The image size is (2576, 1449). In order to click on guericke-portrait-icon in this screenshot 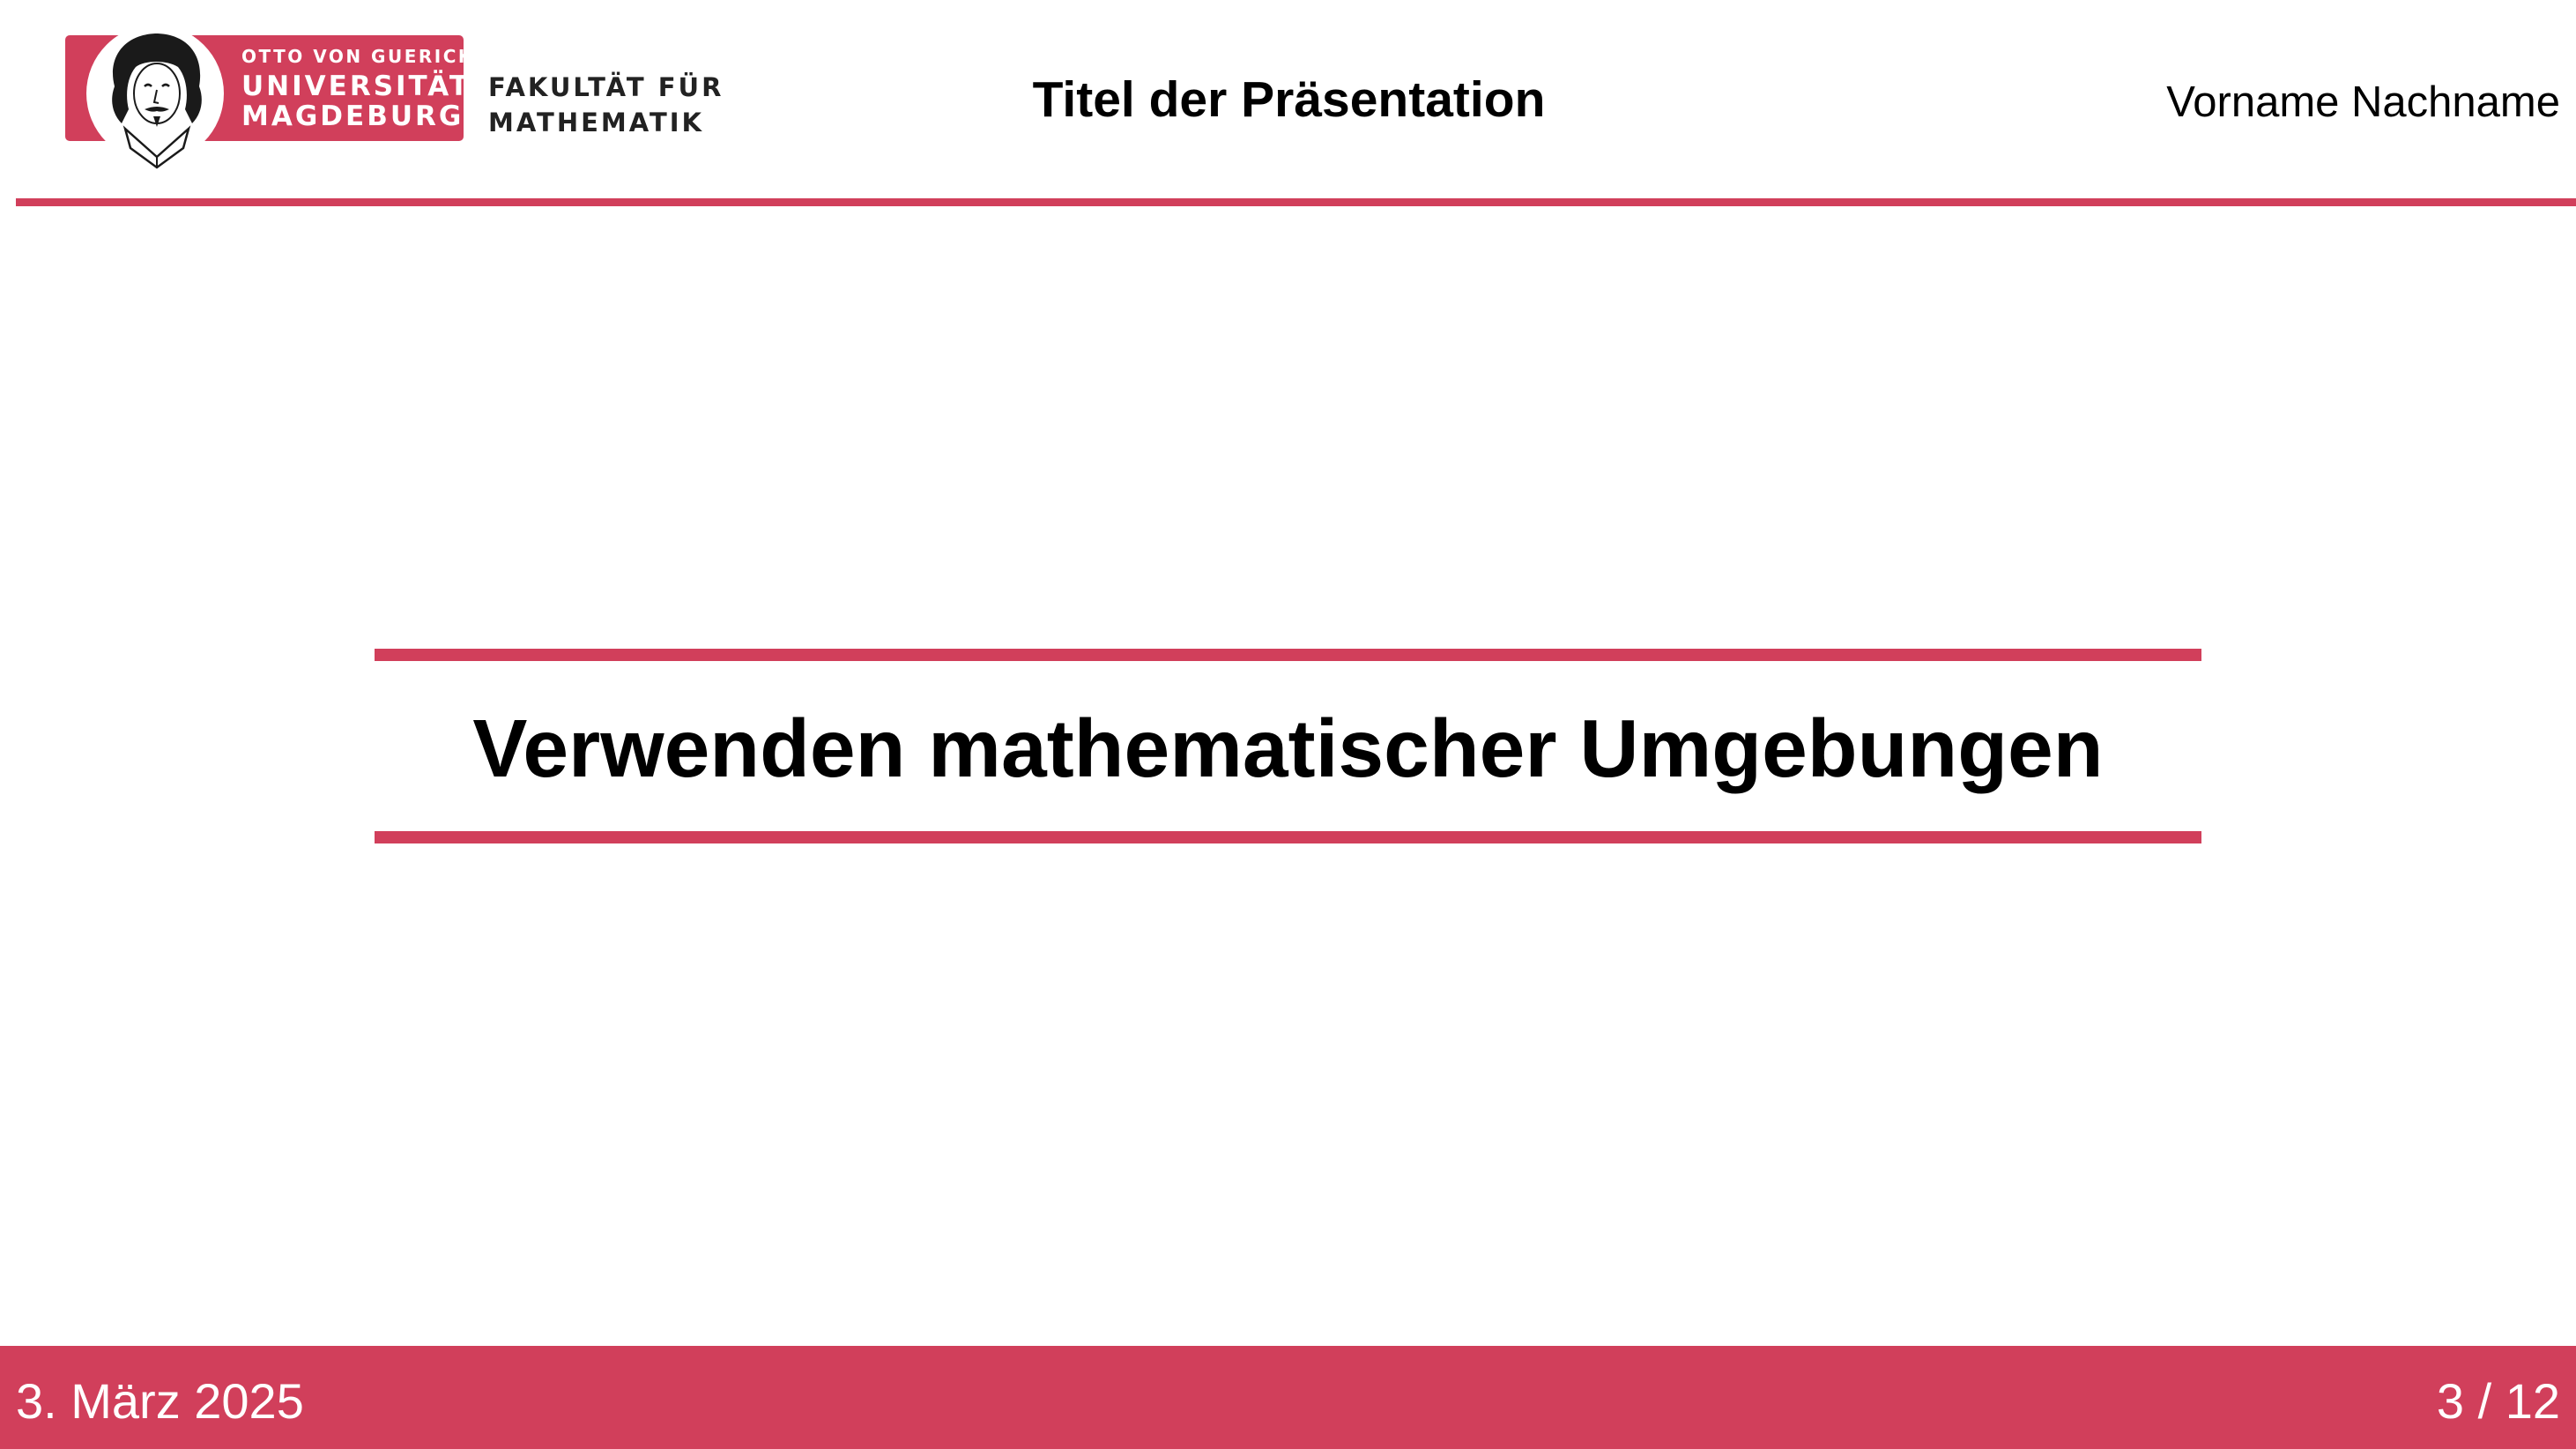, I will do `click(157, 101)`.